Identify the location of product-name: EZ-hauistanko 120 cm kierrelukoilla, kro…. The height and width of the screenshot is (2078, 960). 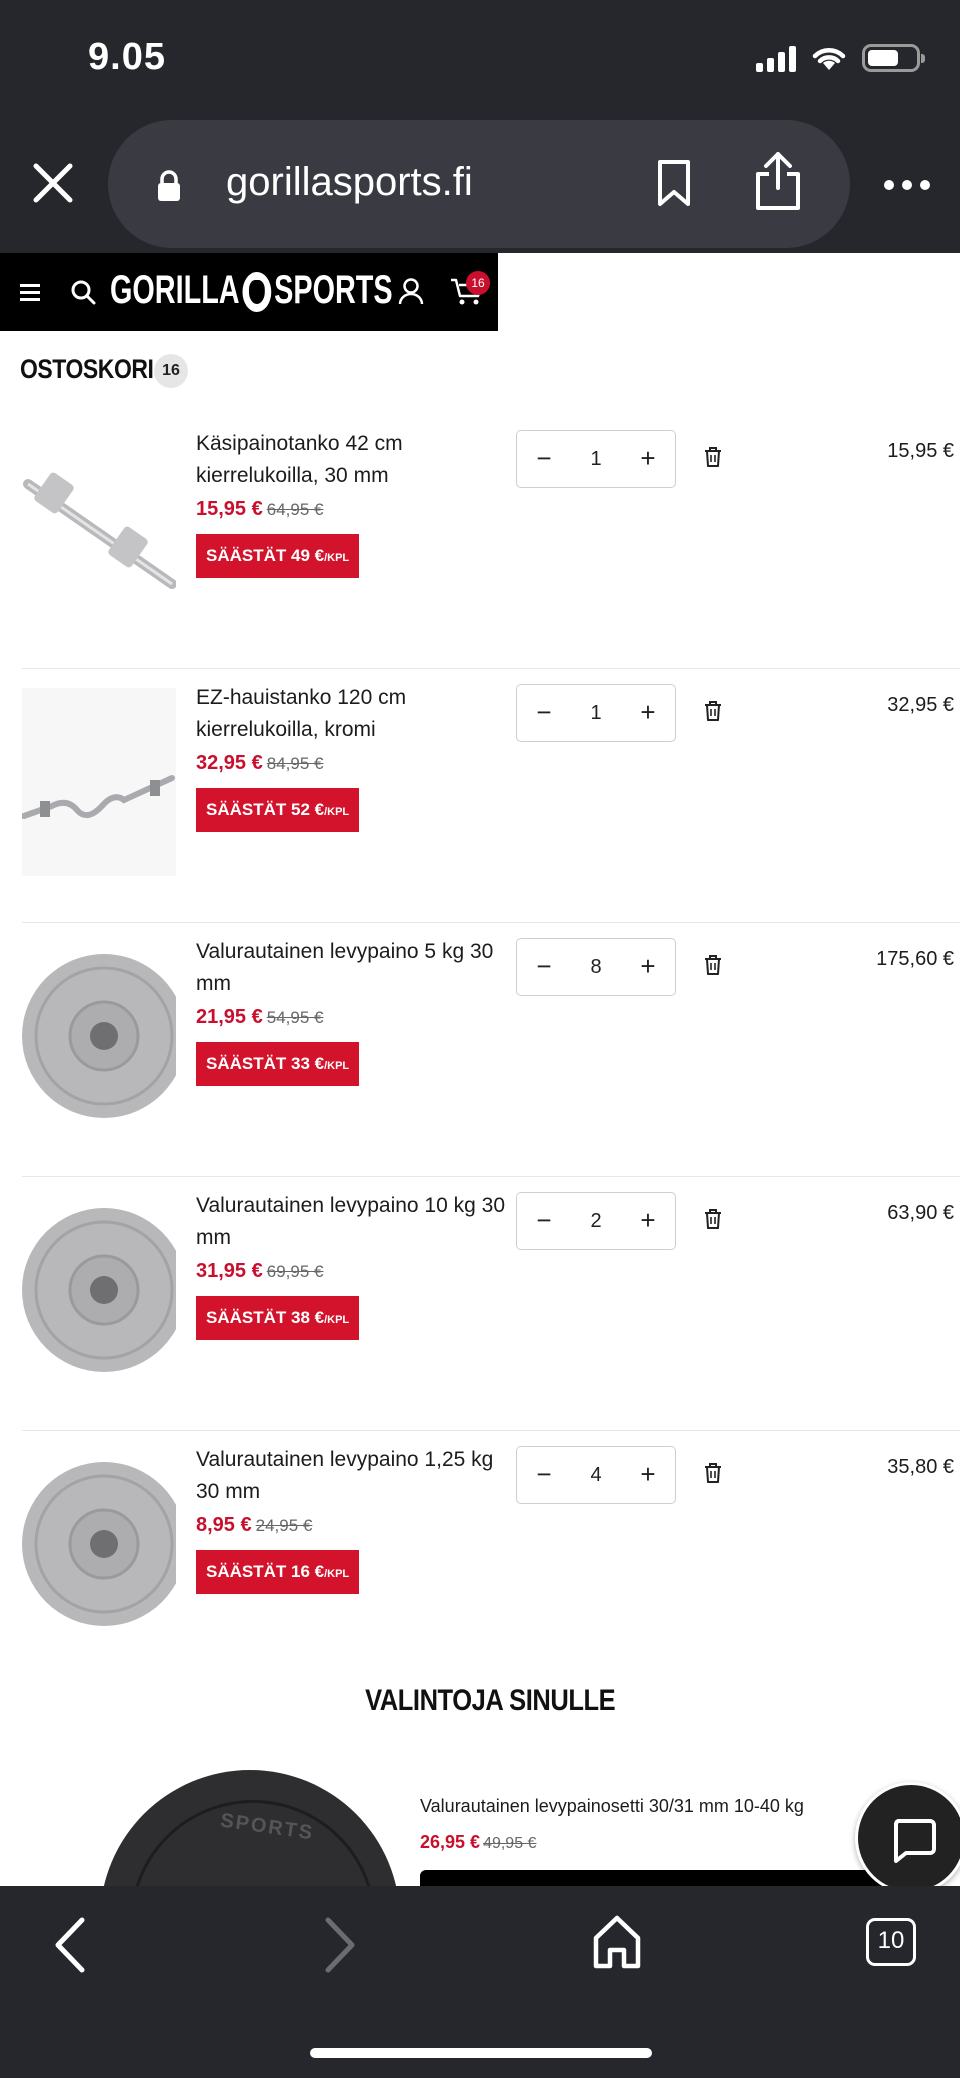
(351, 714).